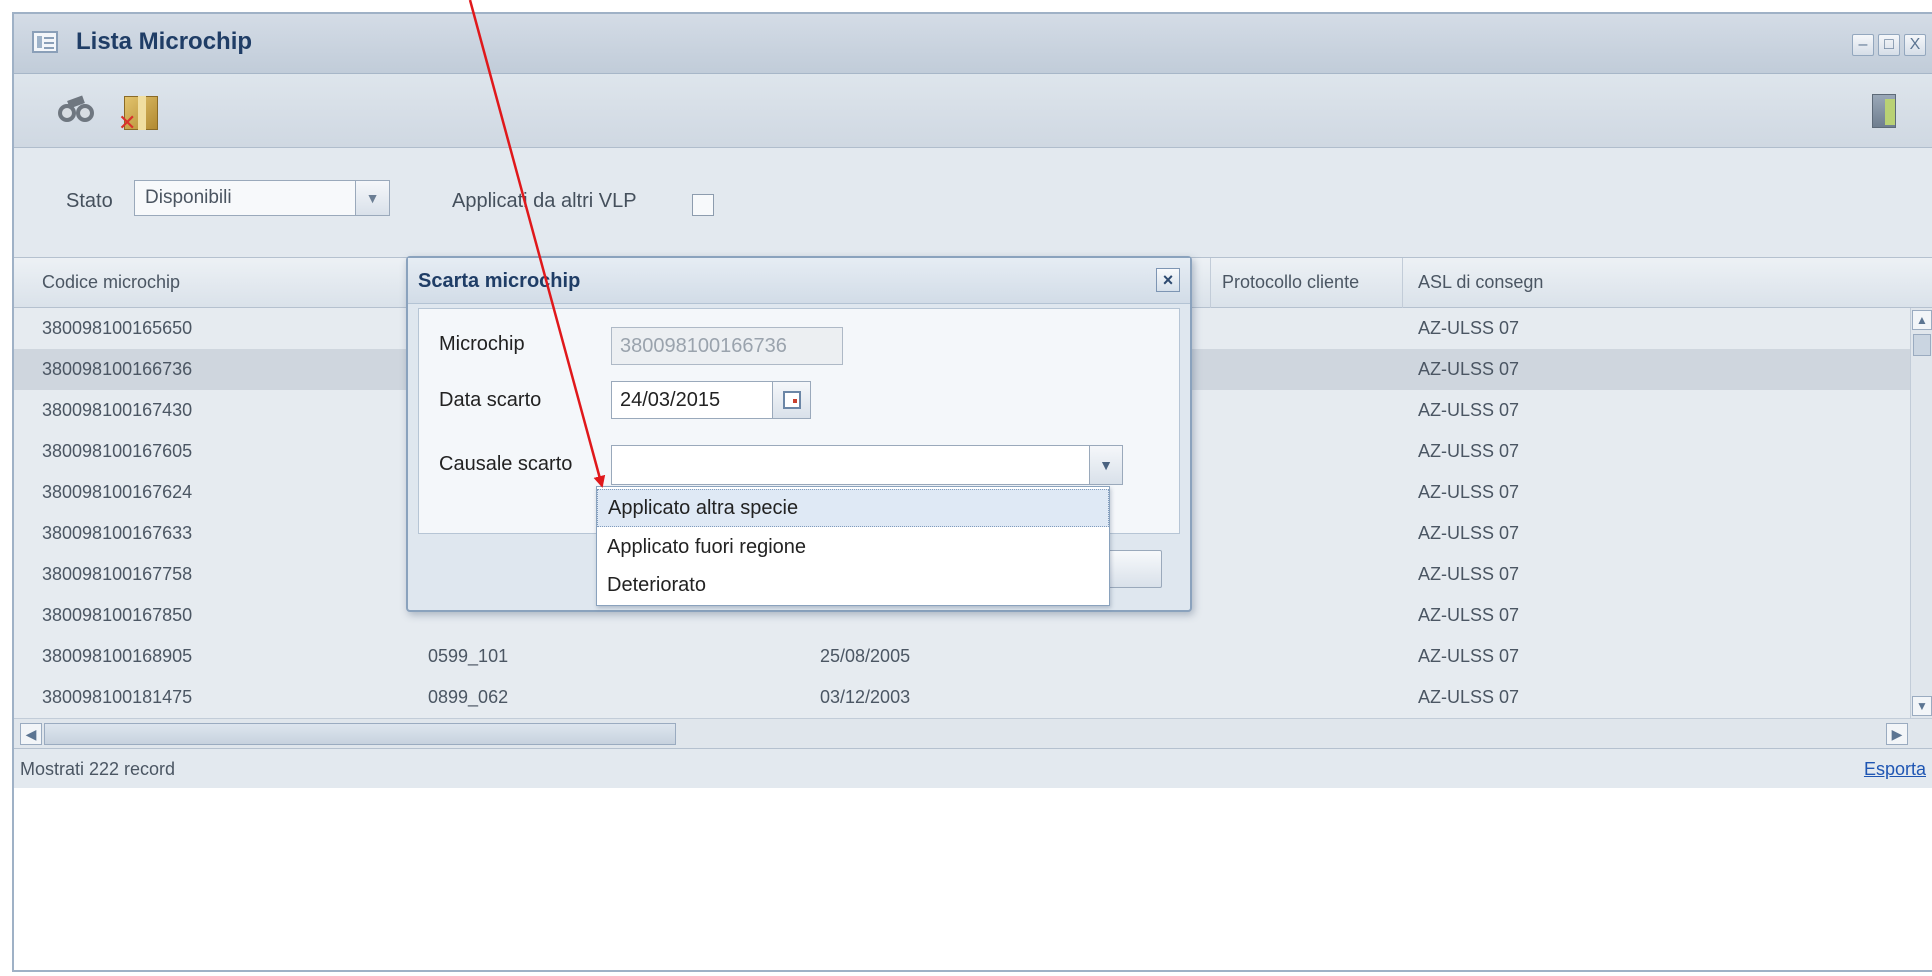  What do you see at coordinates (727, 346) in the screenshot?
I see `microchip-field: 380098100166736` at bounding box center [727, 346].